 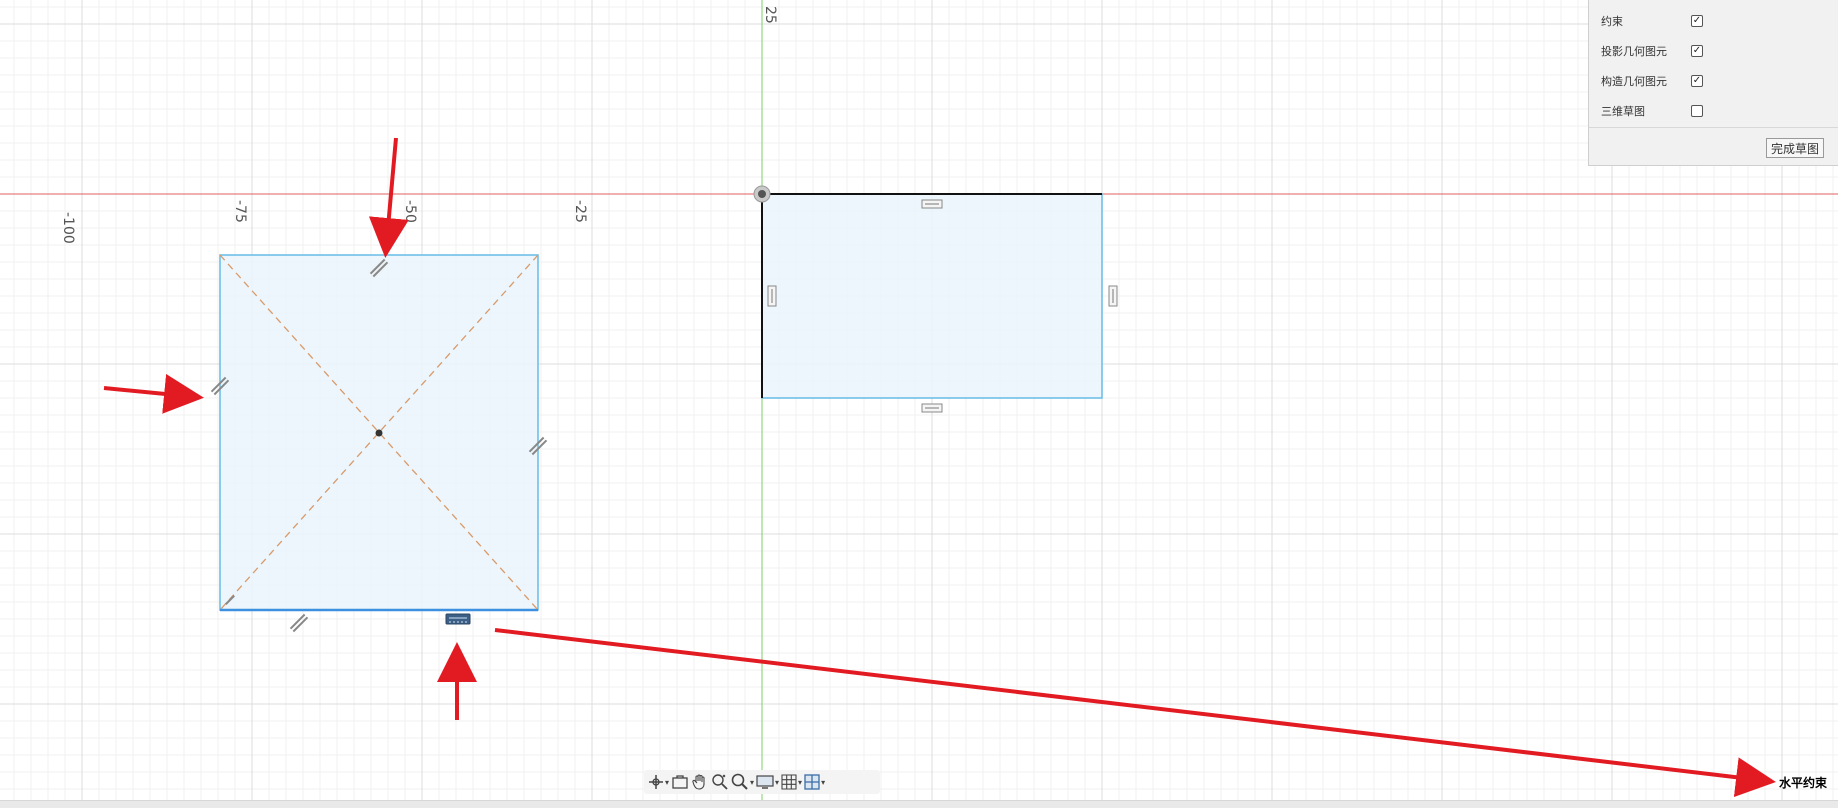 What do you see at coordinates (1697, 51) in the screenshot?
I see `projected-geometry-checkbox: ✓` at bounding box center [1697, 51].